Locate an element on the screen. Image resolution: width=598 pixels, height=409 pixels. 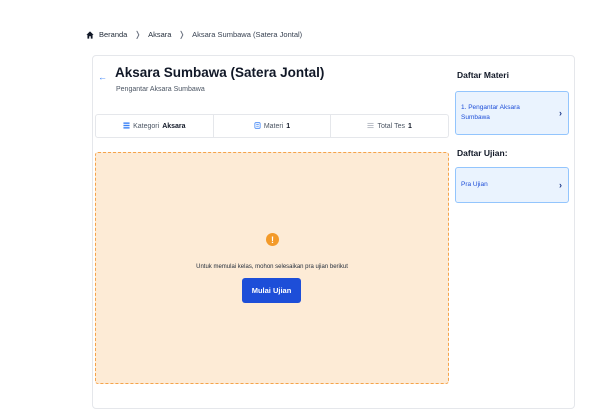
tes-label: Total Tes is located at coordinates (391, 126).